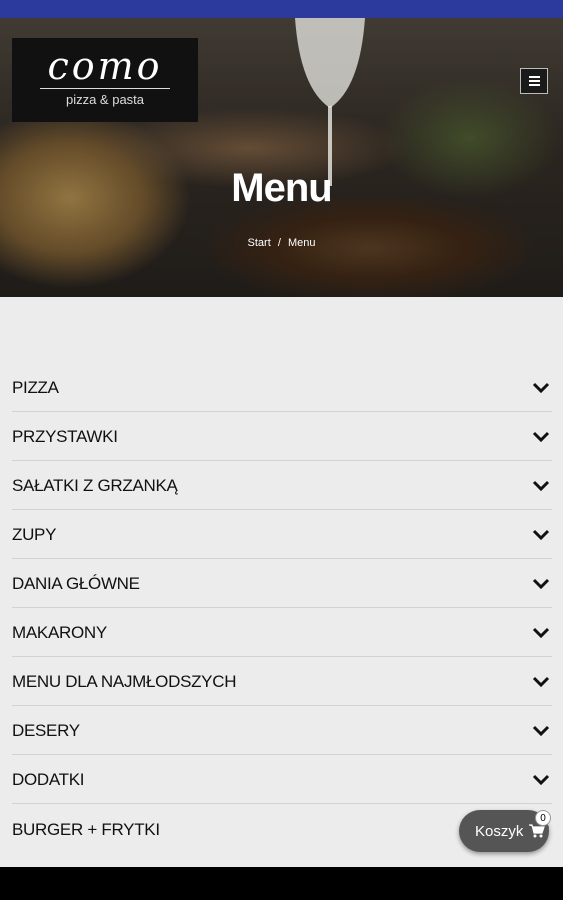 The height and width of the screenshot is (900, 563). What do you see at coordinates (543, 818) in the screenshot?
I see `cart-count-badge: 0` at bounding box center [543, 818].